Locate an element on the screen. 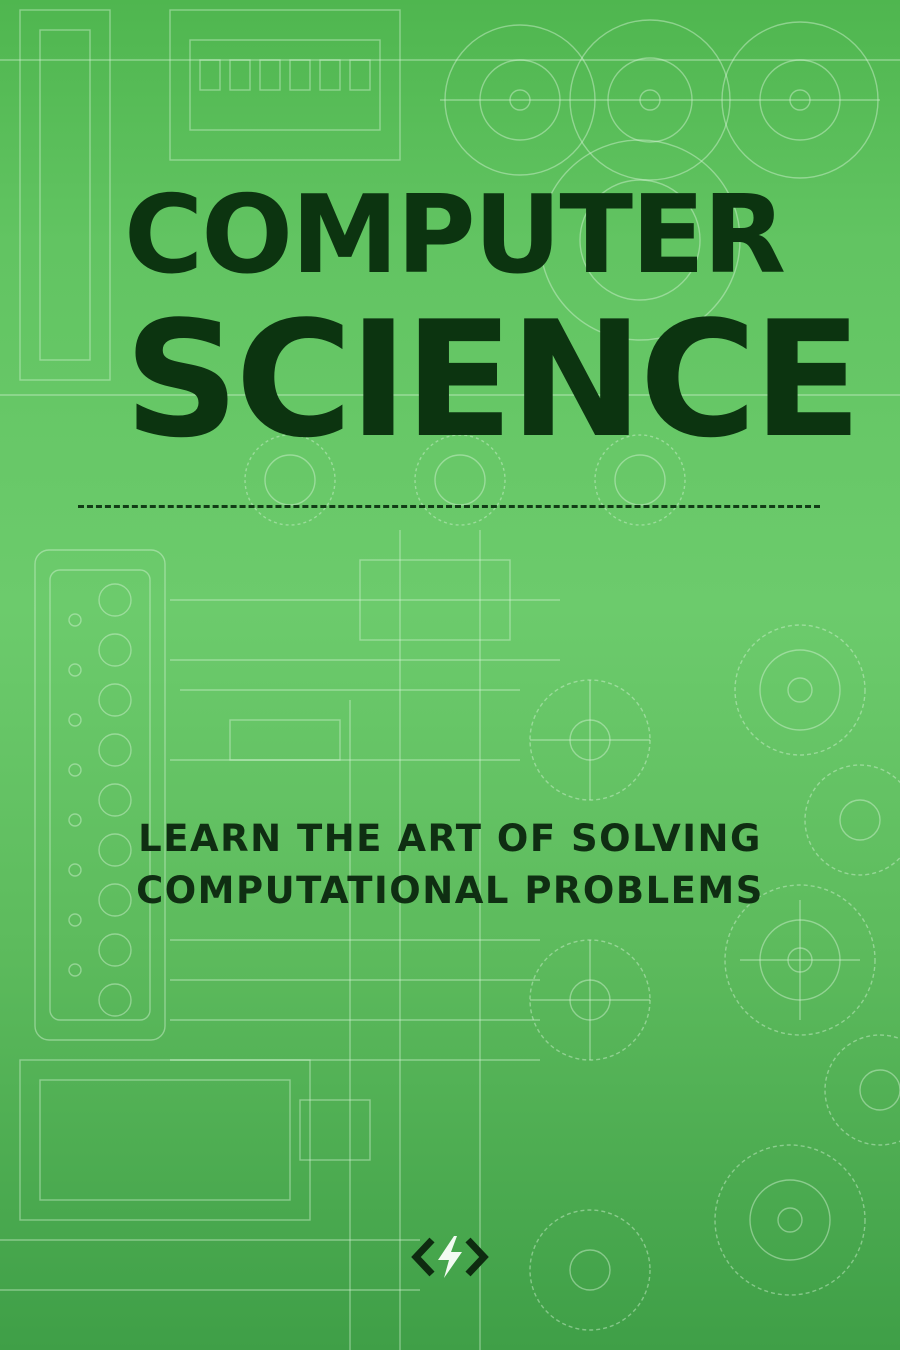 Image resolution: width=900 pixels, height=1350 pixels. code-lightning-icon is located at coordinates (450, 1257).